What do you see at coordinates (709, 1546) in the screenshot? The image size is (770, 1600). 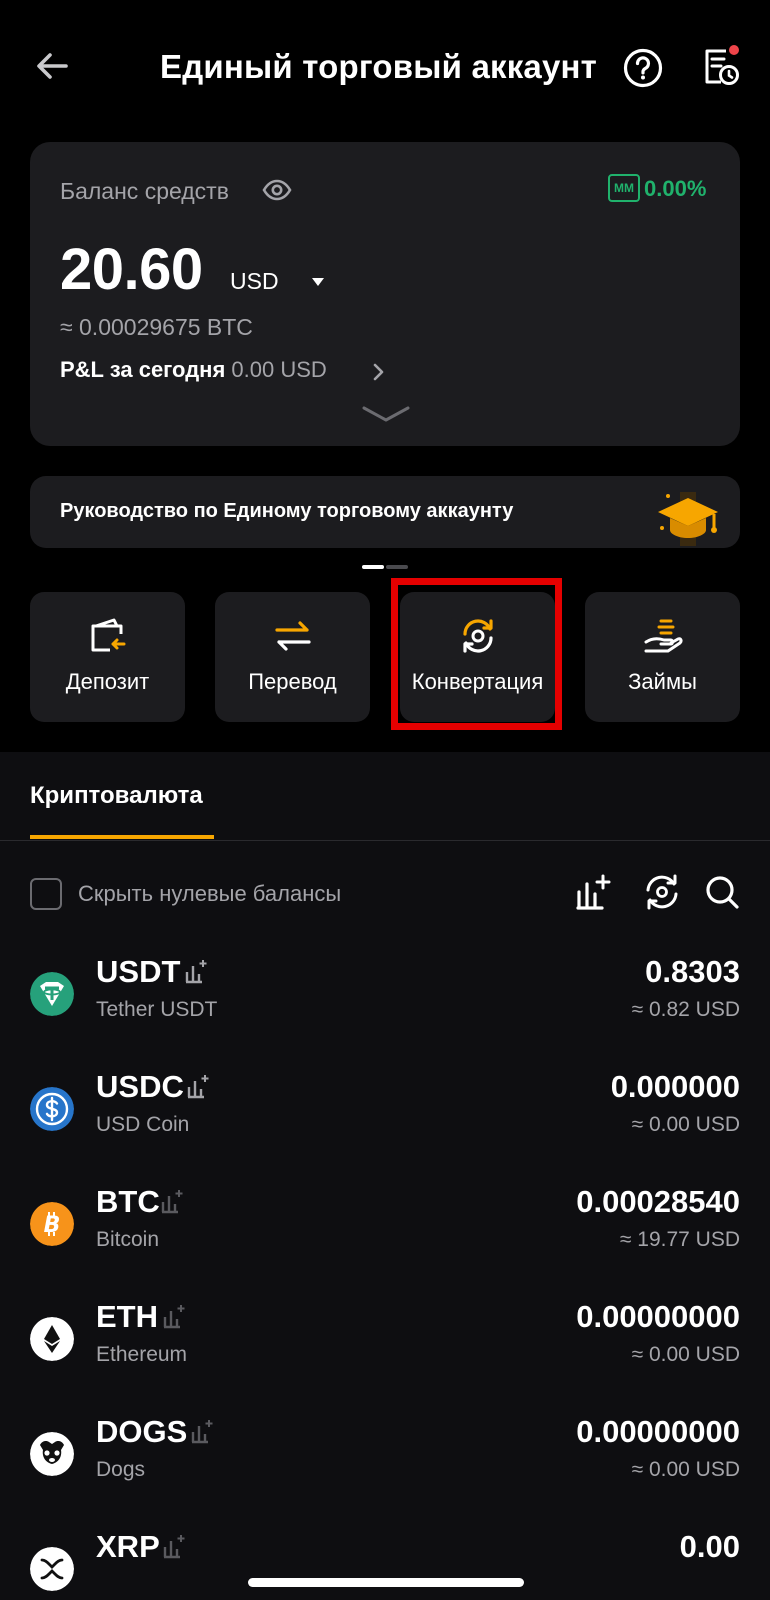 I see `asset-amount: 0.00` at bounding box center [709, 1546].